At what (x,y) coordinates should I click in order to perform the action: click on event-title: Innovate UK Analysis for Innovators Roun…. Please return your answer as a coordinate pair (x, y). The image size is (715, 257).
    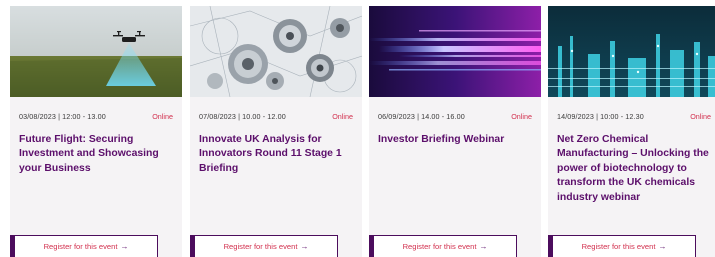
    Looking at the image, I should click on (276, 154).